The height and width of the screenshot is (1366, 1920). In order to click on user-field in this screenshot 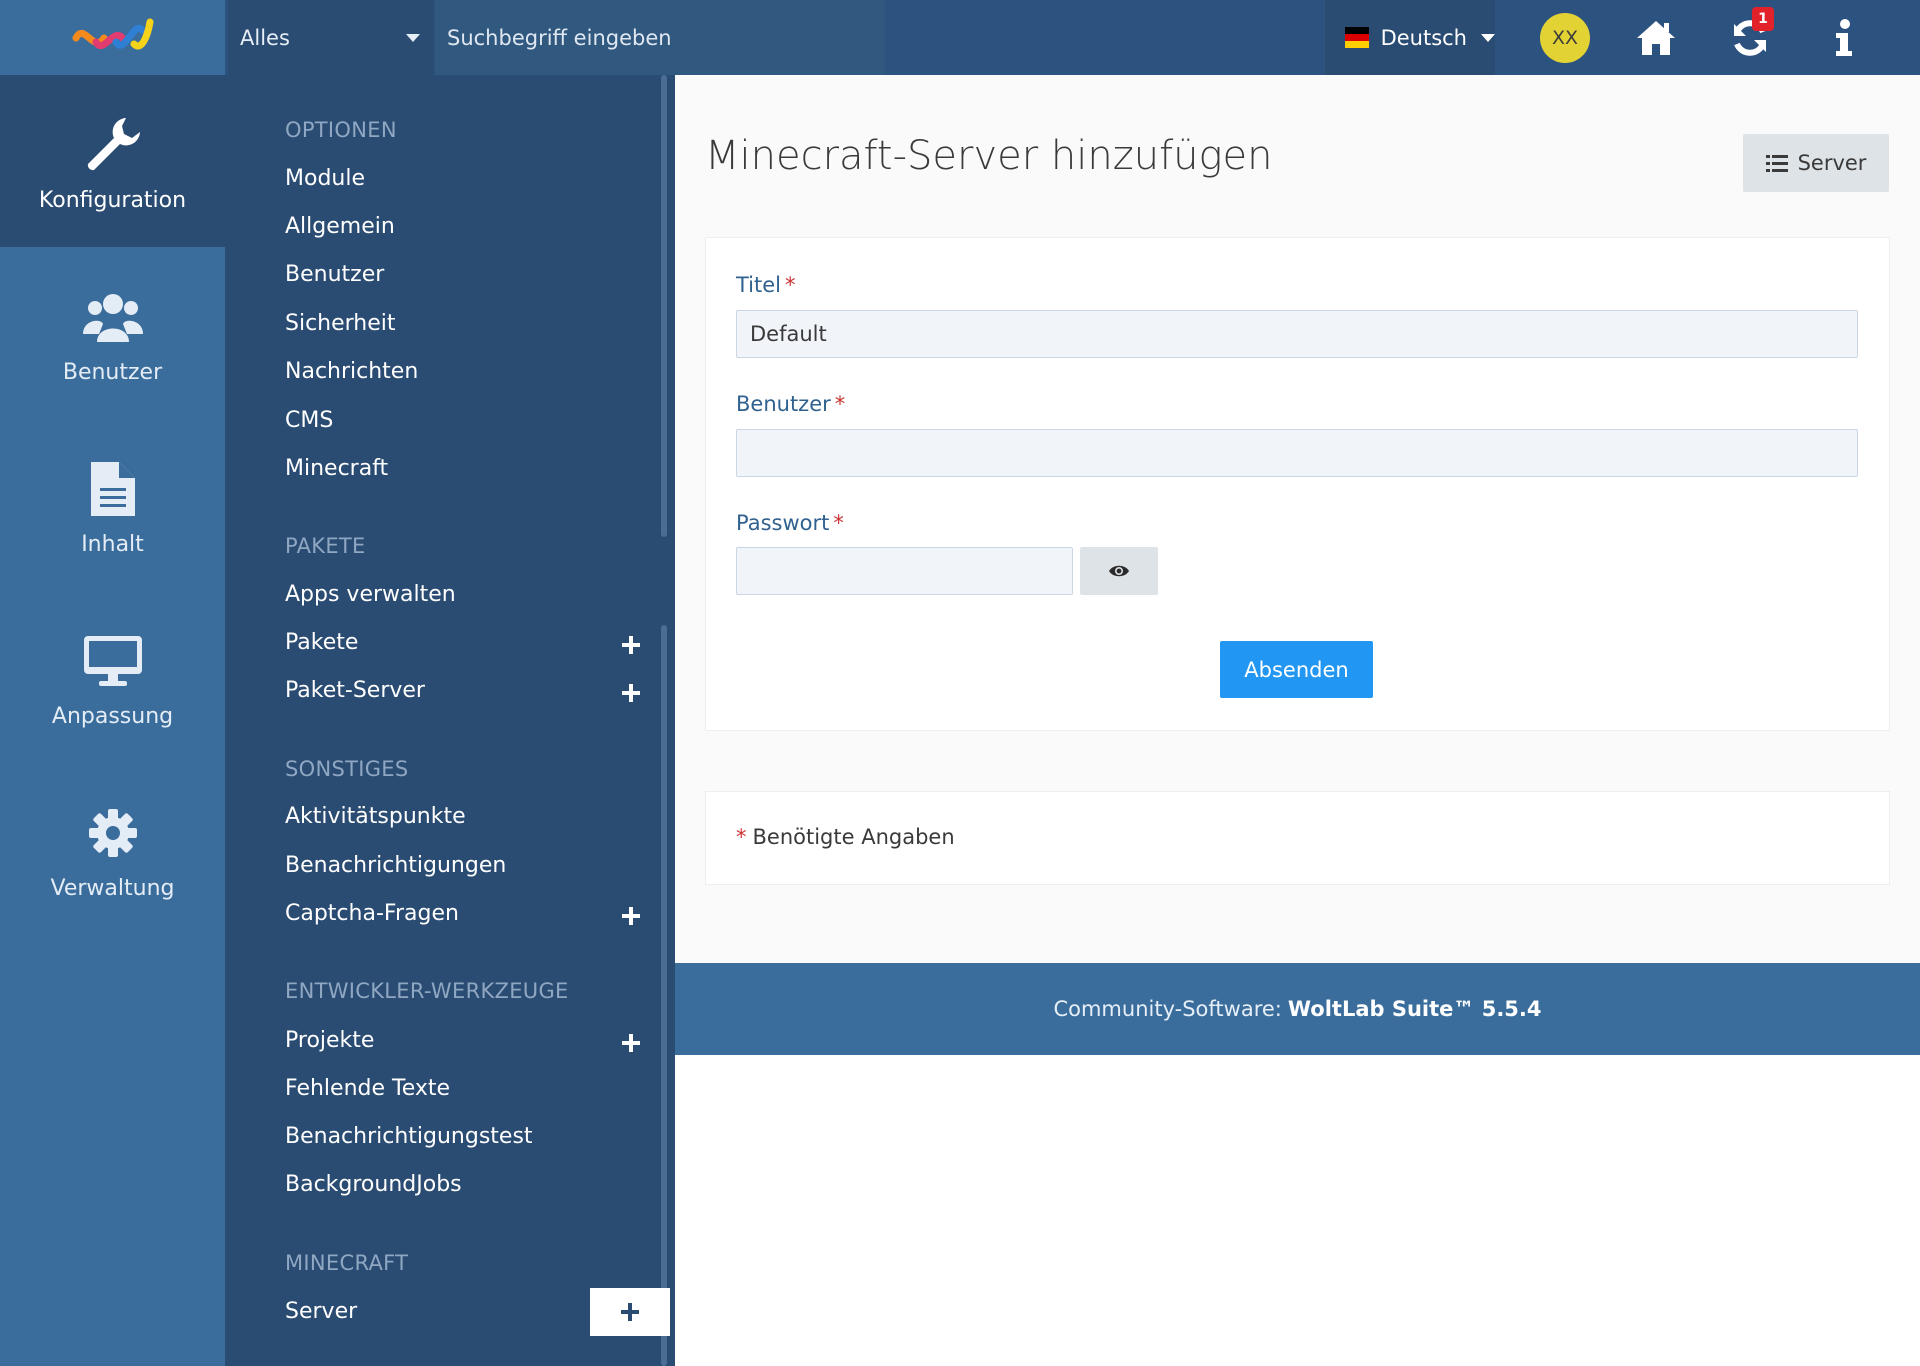, I will do `click(1297, 453)`.